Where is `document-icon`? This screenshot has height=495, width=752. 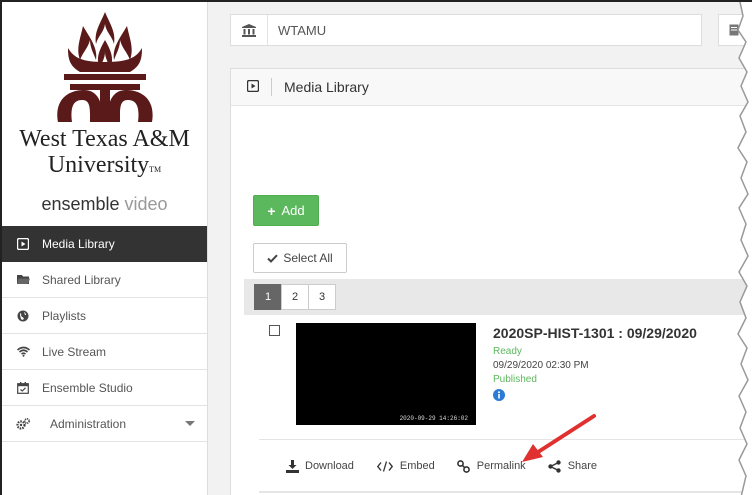 document-icon is located at coordinates (734, 30).